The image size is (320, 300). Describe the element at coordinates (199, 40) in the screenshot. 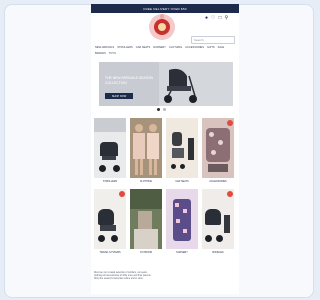

I see `search-placeholder: Search` at that location.